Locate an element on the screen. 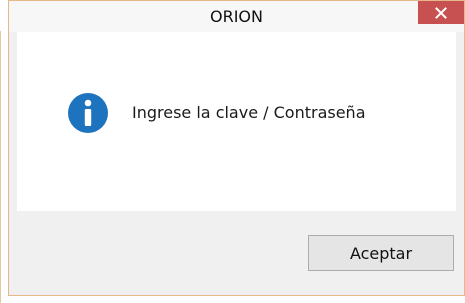 Image resolution: width=465 pixels, height=303 pixels. info-icon is located at coordinates (88, 113).